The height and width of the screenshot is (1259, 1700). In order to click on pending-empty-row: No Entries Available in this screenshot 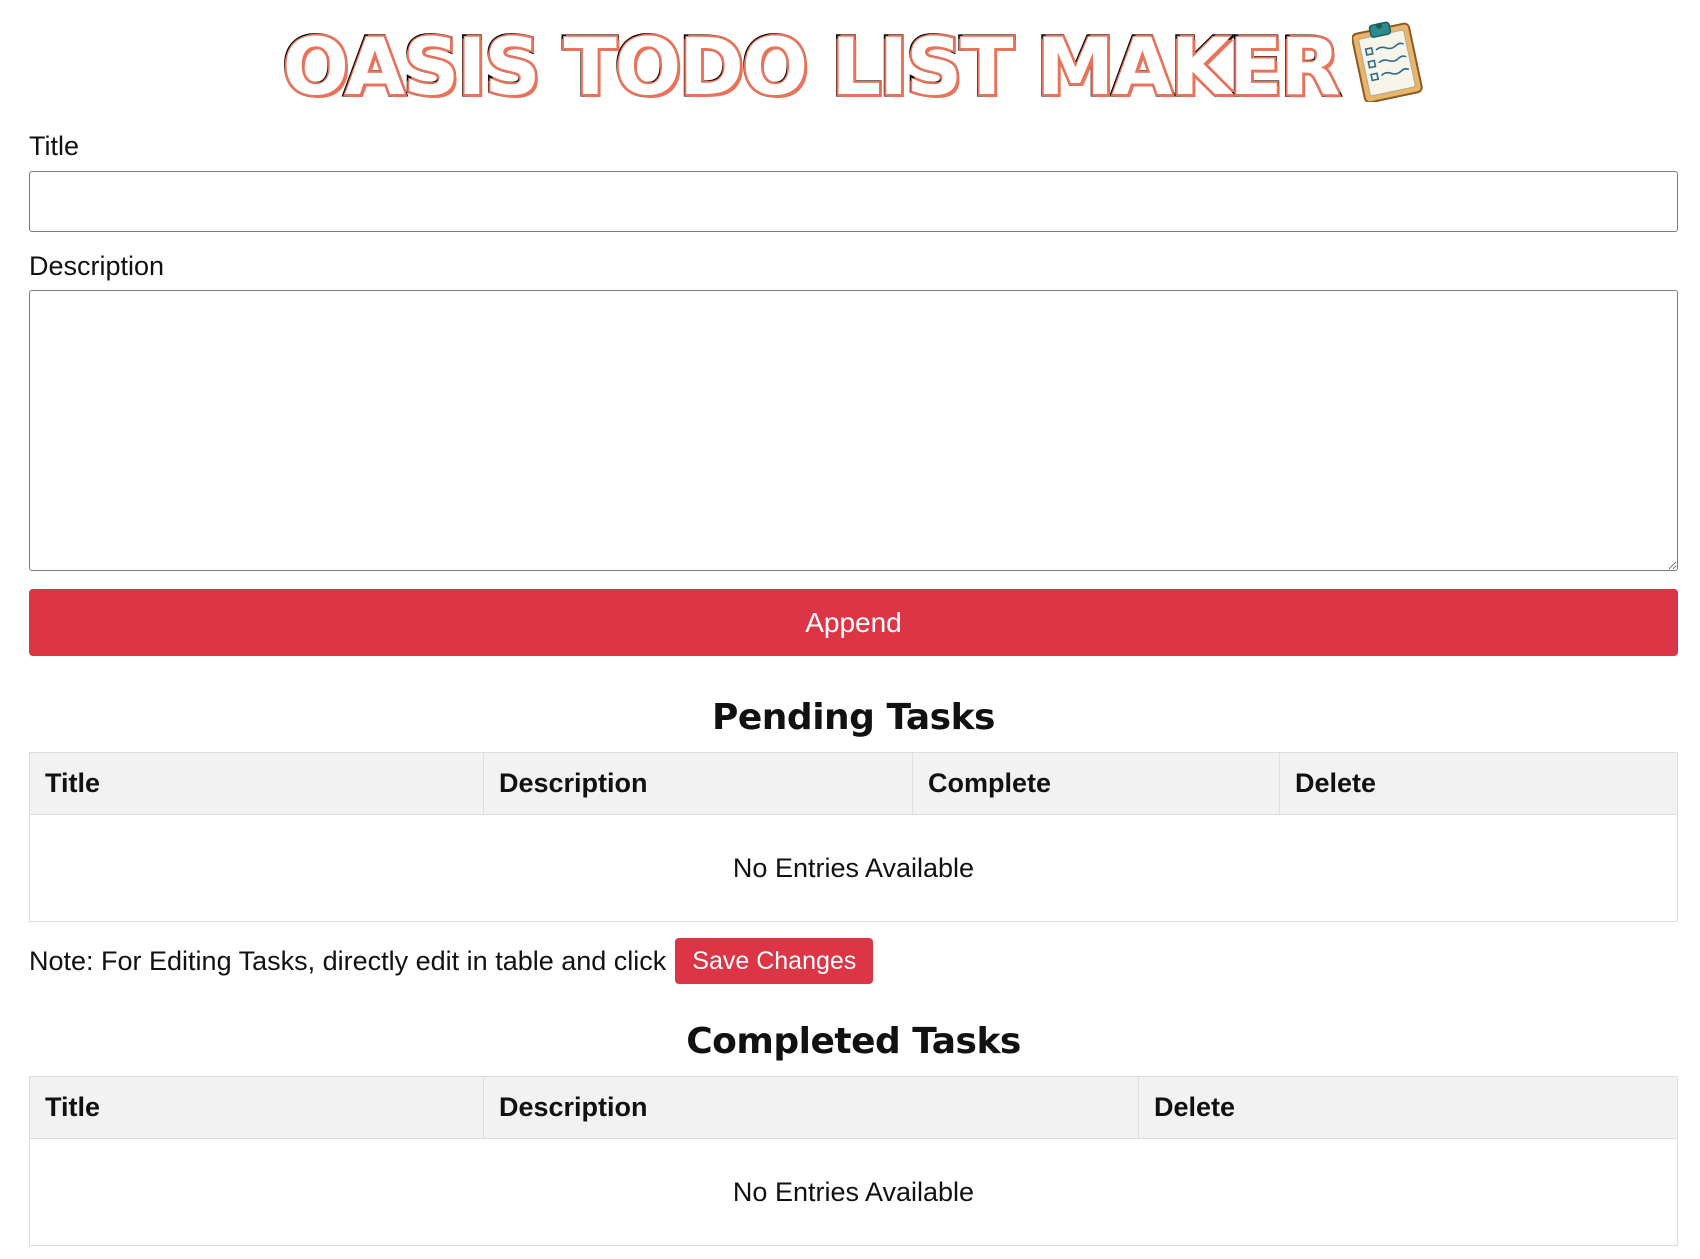, I will do `click(853, 868)`.